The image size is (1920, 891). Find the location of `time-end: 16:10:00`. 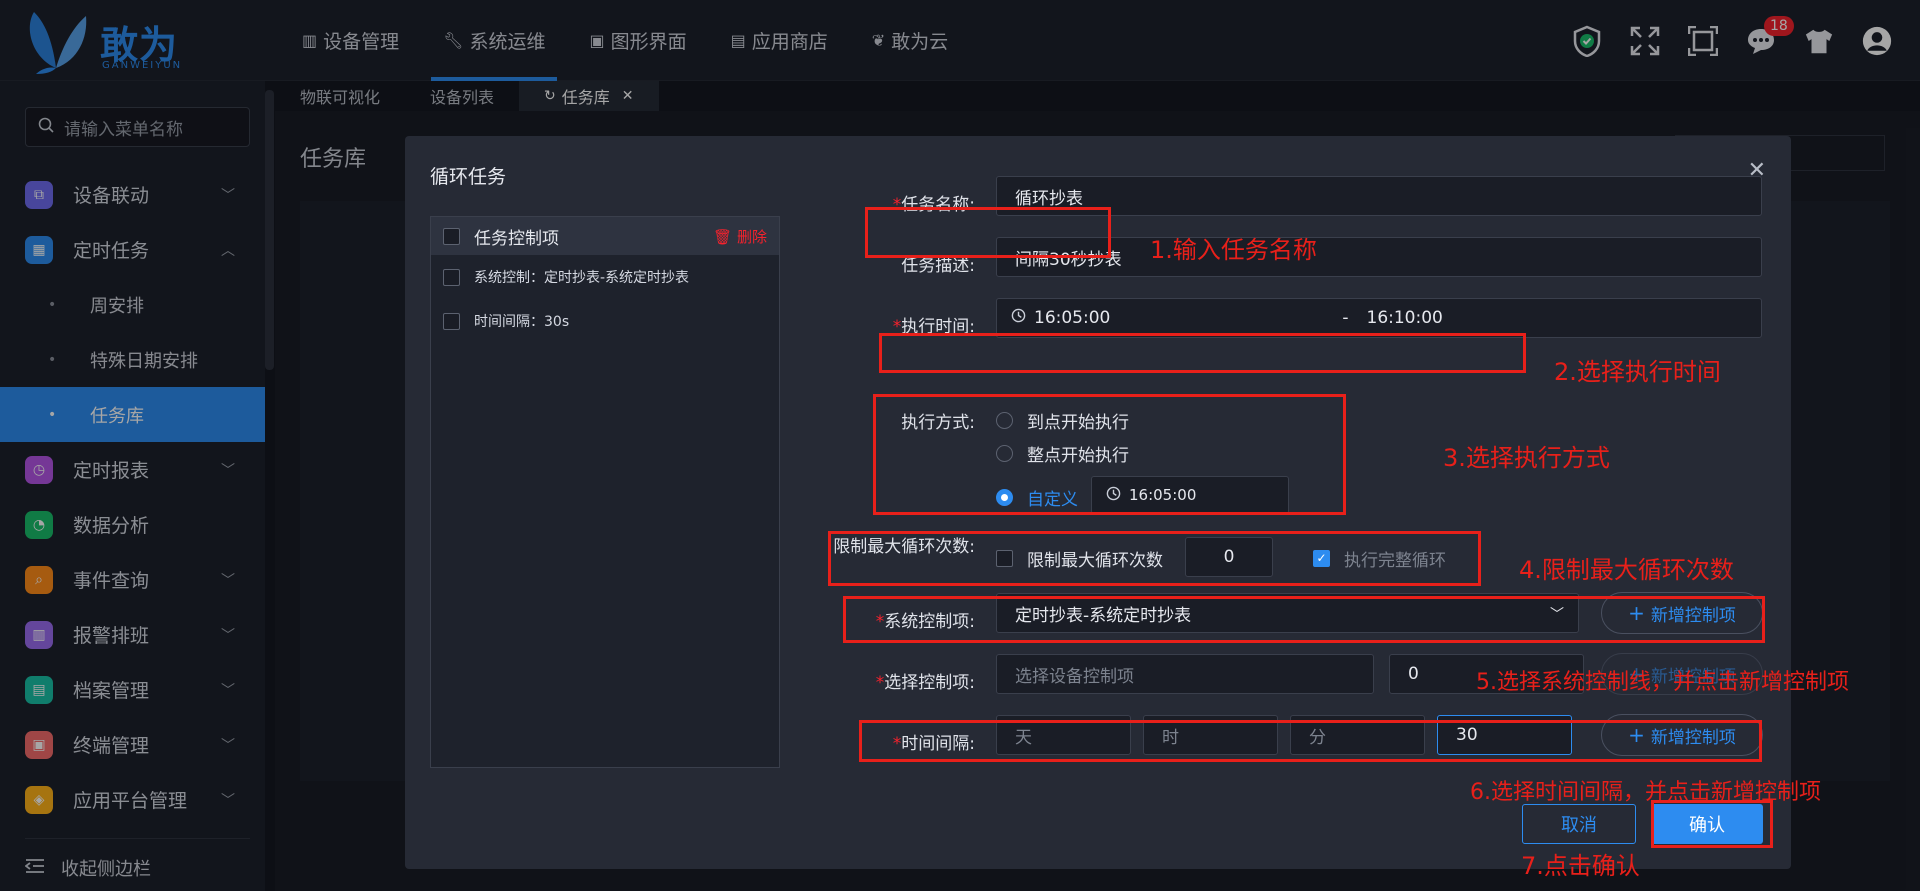

time-end: 16:10:00 is located at coordinates (1404, 318).